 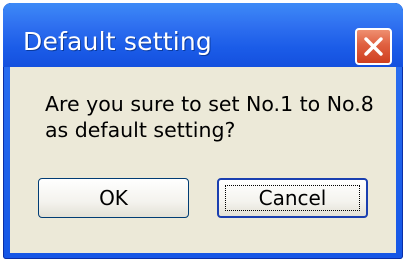 I want to click on close-icon, so click(x=373, y=46).